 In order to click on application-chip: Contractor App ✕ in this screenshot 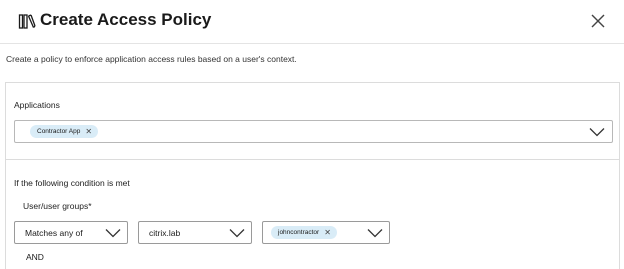, I will do `click(64, 131)`.